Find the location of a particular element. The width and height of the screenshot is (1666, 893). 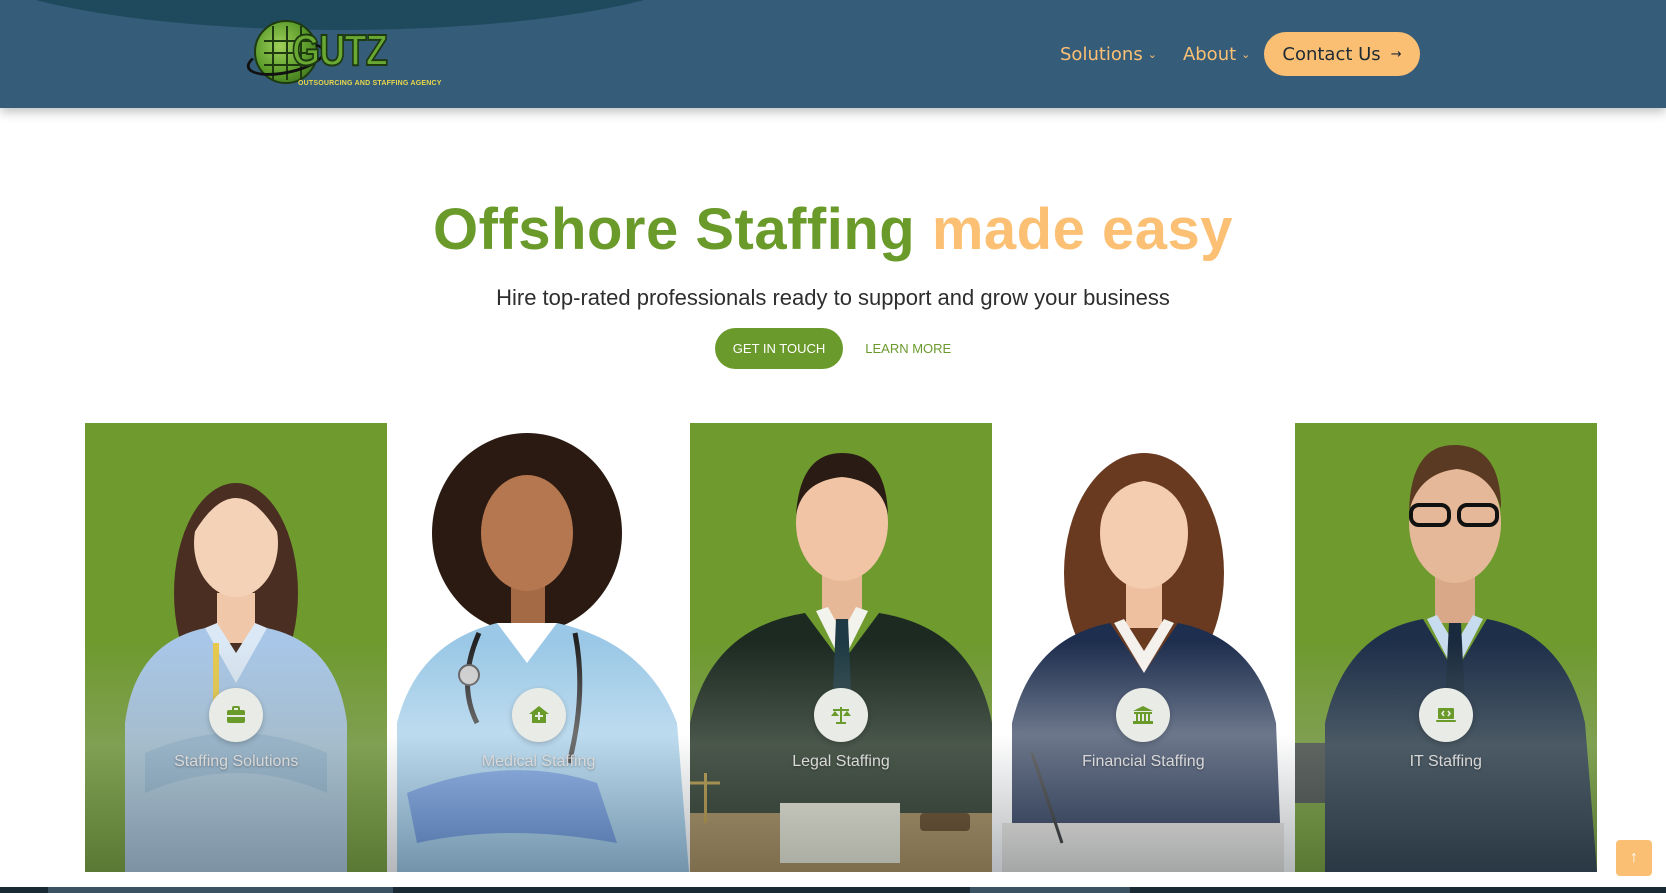

bank-icon is located at coordinates (1143, 715).